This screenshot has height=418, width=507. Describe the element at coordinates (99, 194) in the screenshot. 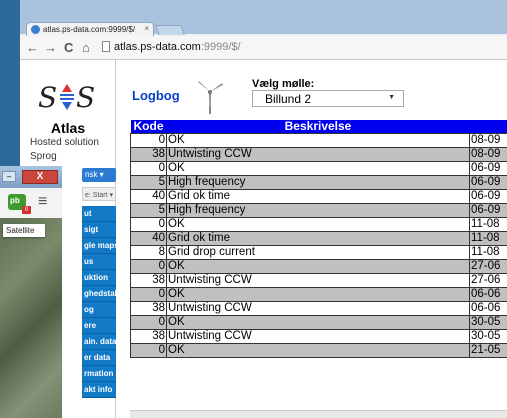

I see `start-page-select: e: Start ▾` at that location.